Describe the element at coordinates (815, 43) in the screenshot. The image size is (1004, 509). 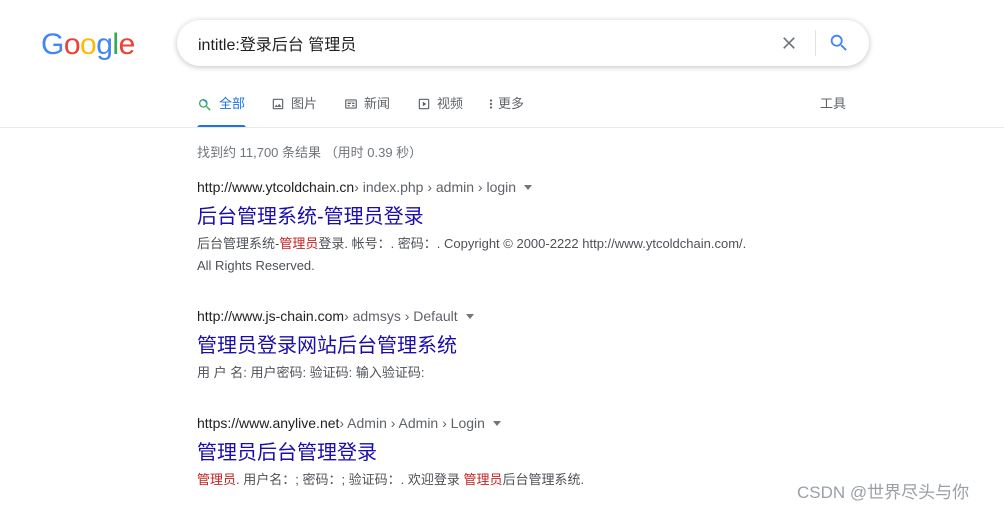
I see `search-divider` at that location.